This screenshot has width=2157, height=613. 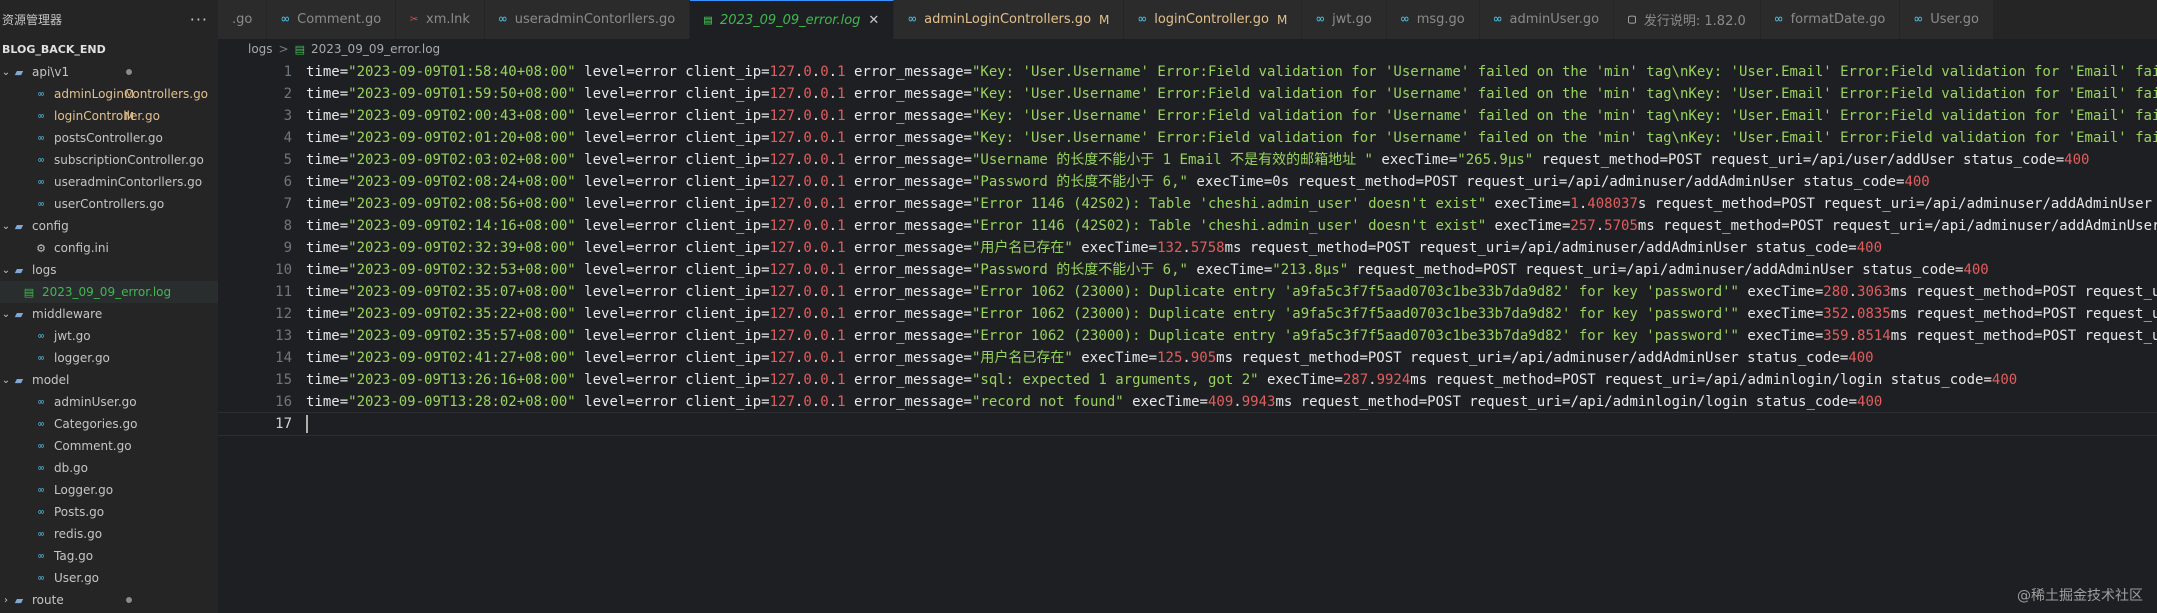 What do you see at coordinates (109, 468) in the screenshot?
I see `tree-file: ∞ db.go` at bounding box center [109, 468].